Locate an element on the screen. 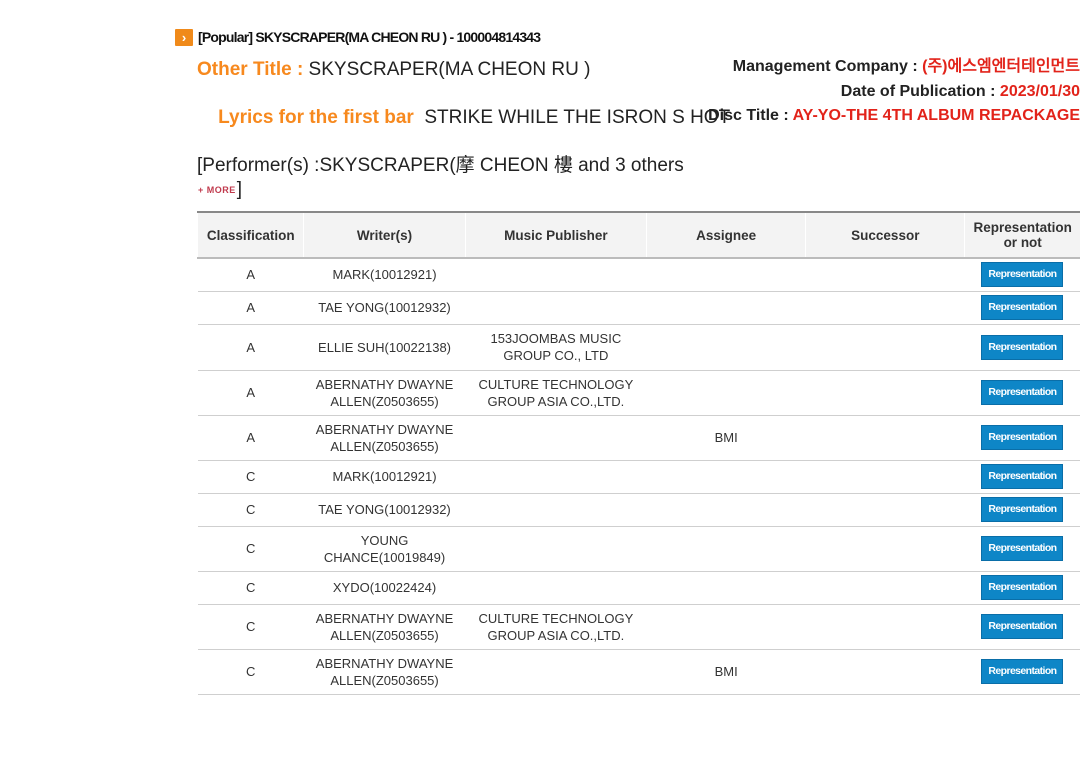  disc-value: AY-YO-THE 4TH ALBUM REPACKAGE is located at coordinates (934, 115).